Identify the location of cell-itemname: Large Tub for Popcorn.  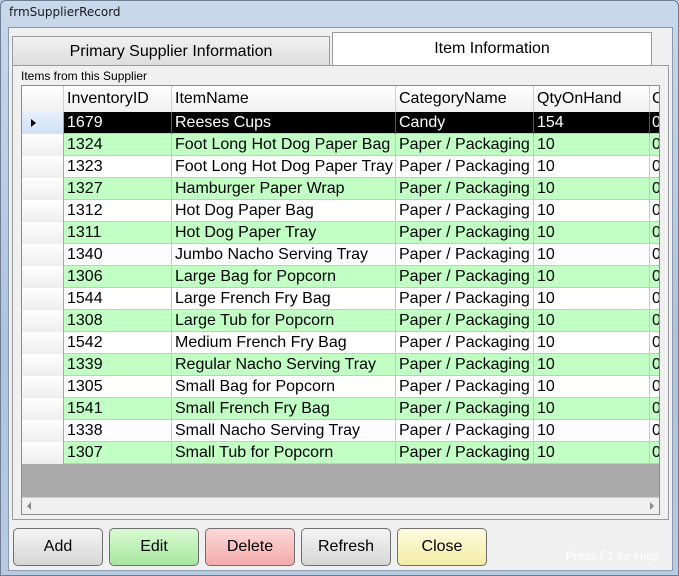
(284, 321).